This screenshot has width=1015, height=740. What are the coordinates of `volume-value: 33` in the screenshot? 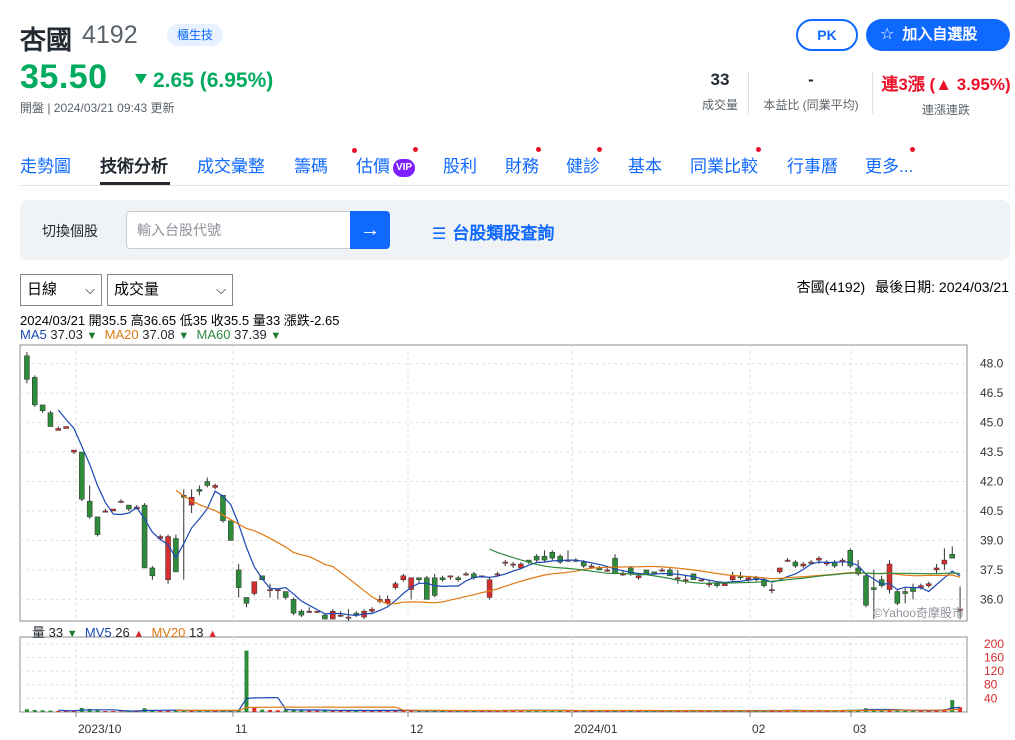 It's located at (56, 632).